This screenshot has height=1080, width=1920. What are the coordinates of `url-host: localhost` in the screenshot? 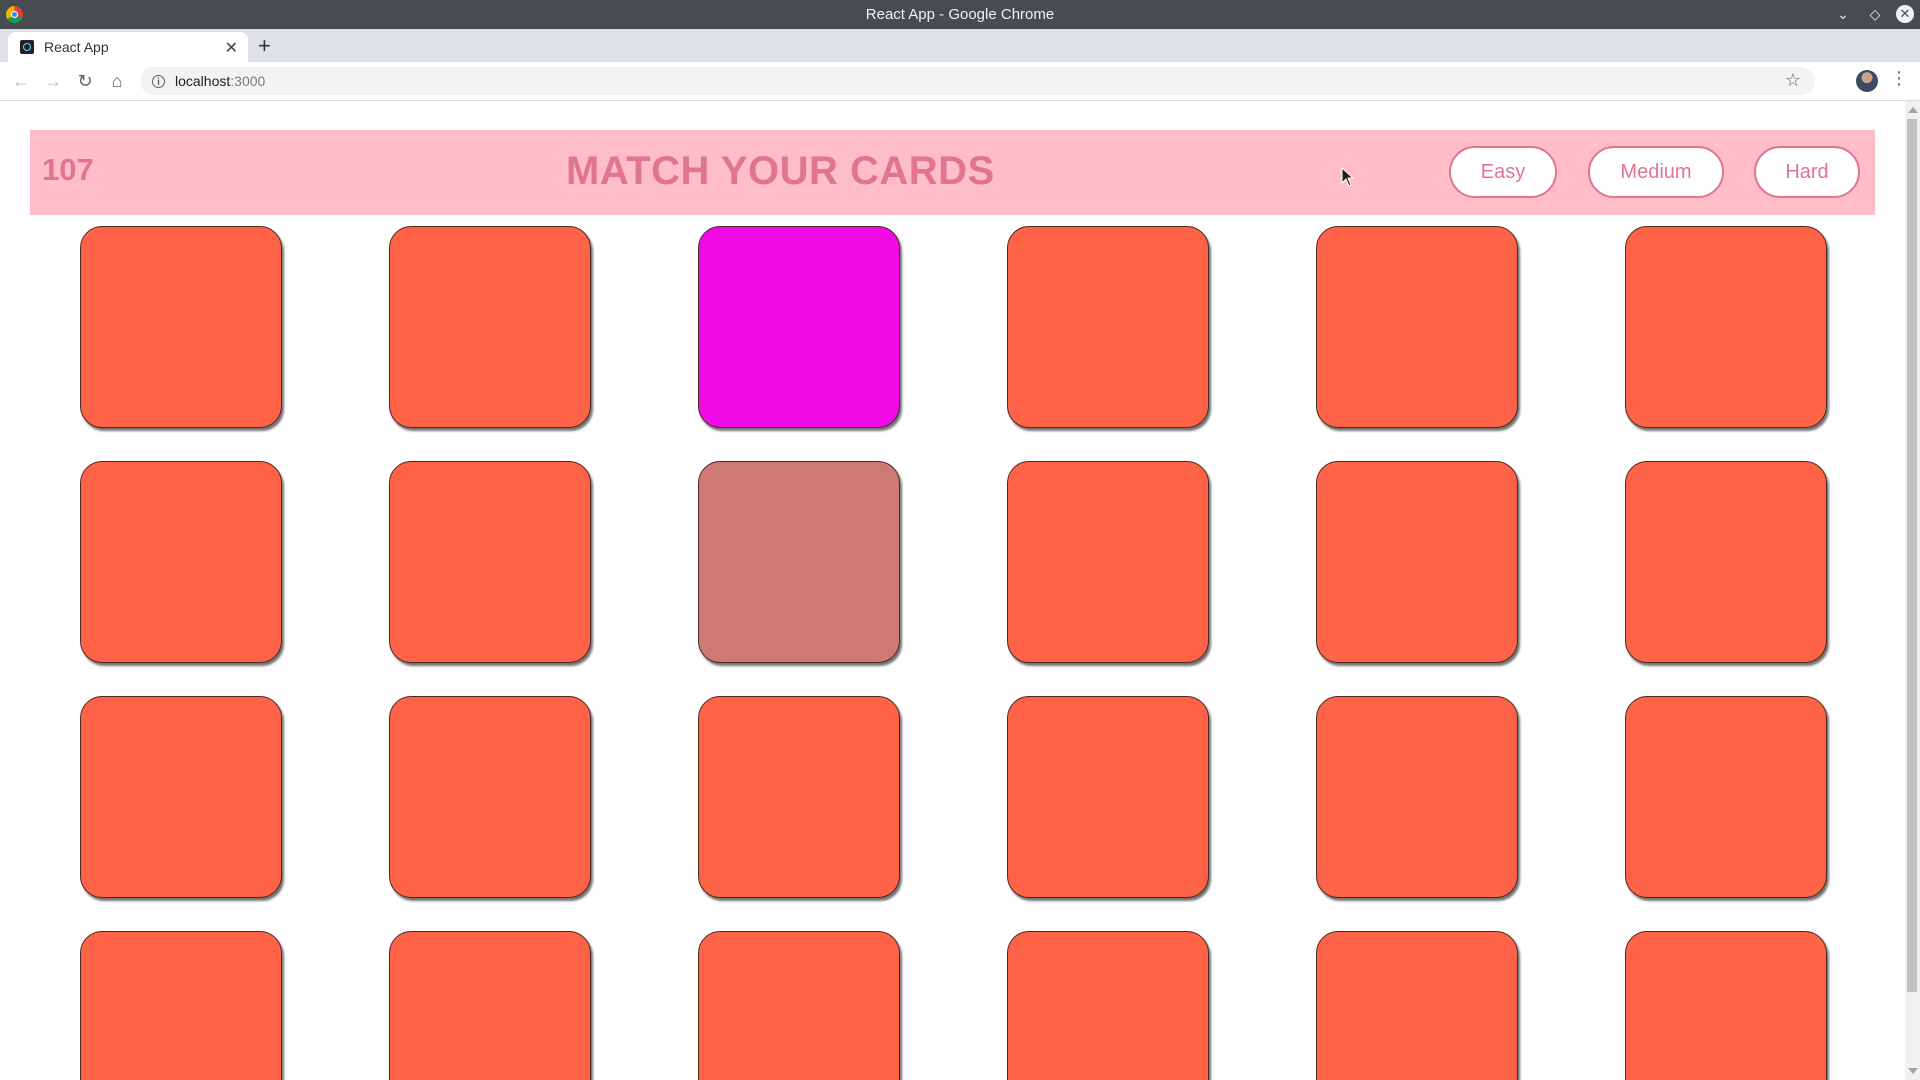 It's located at (203, 81).